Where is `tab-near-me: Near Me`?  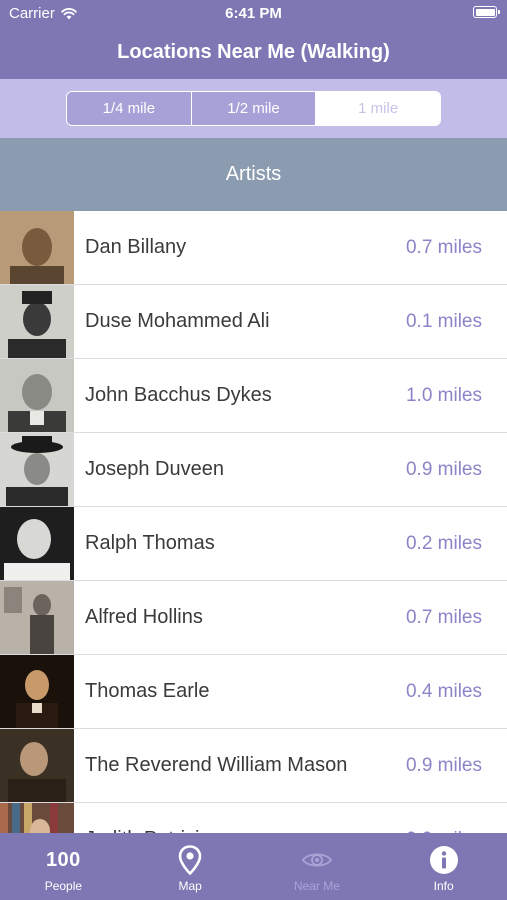
tab-near-me: Near Me is located at coordinates (317, 866).